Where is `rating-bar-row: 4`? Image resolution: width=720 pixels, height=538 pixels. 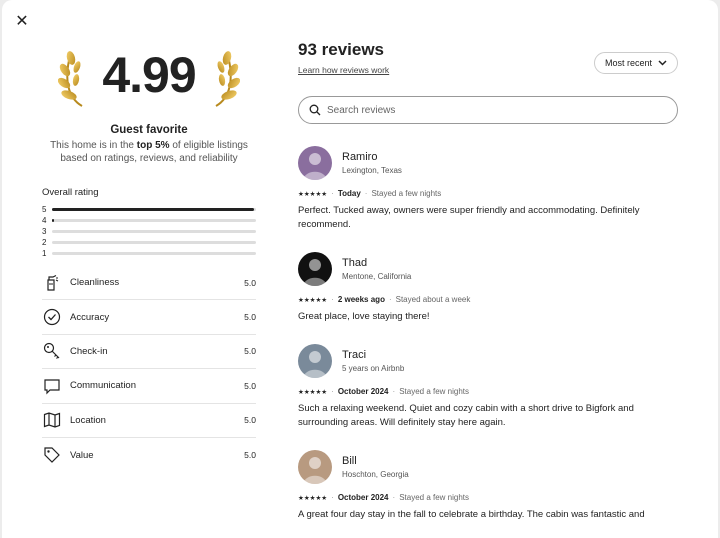
rating-bar-row: 4 is located at coordinates (149, 220).